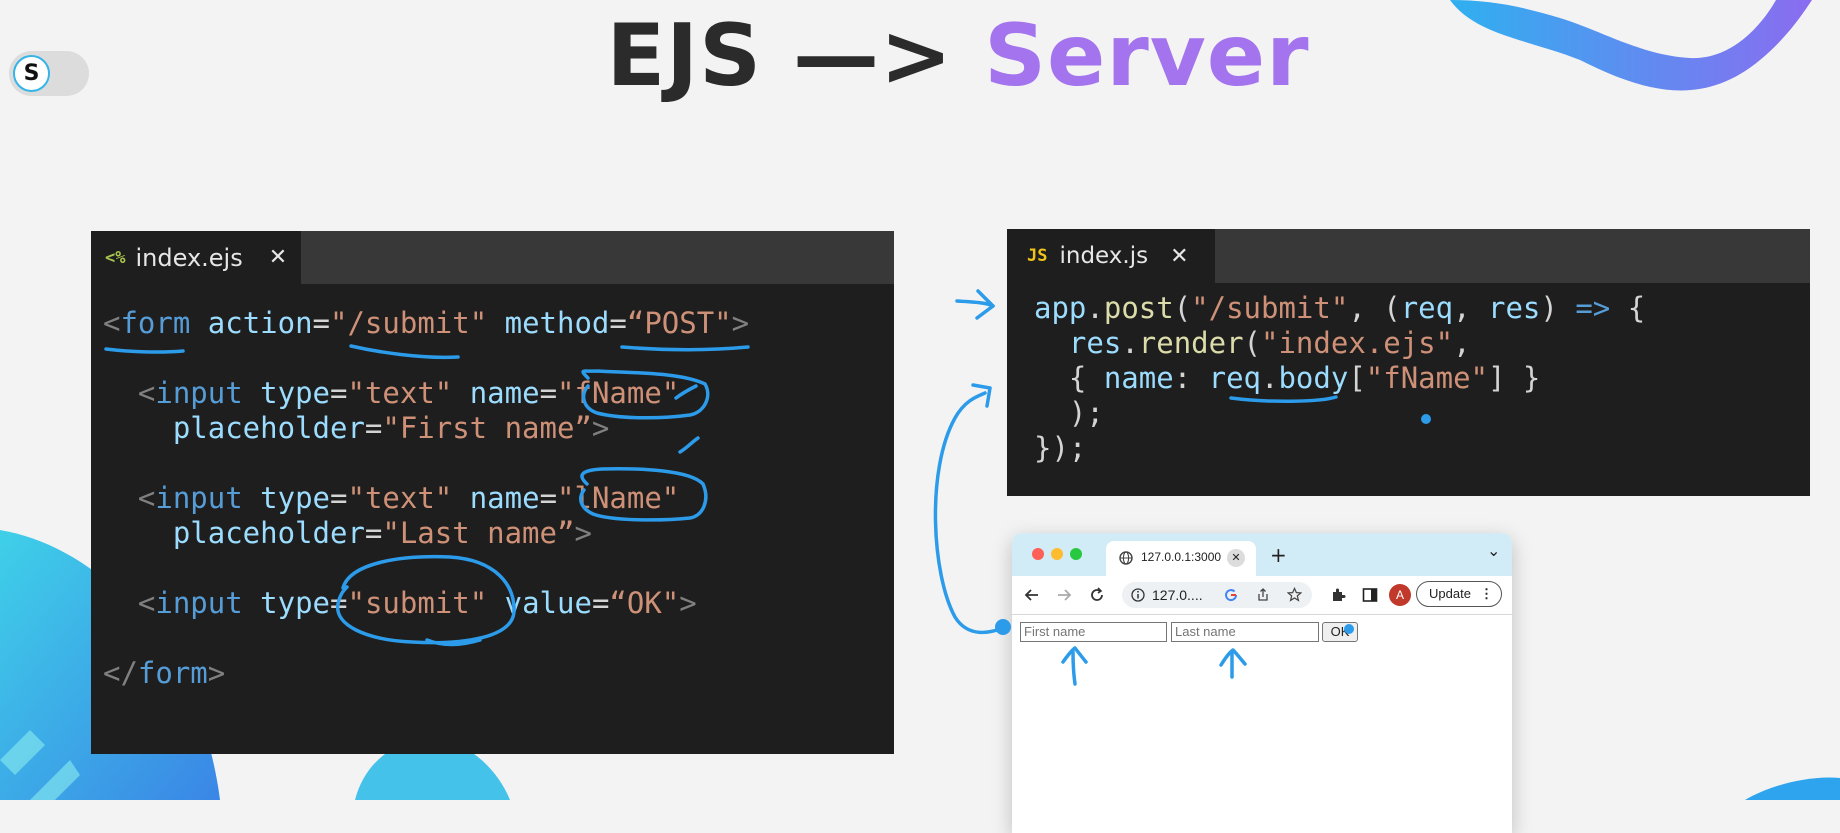 The height and width of the screenshot is (833, 1840). I want to click on close-window-button, so click(1038, 554).